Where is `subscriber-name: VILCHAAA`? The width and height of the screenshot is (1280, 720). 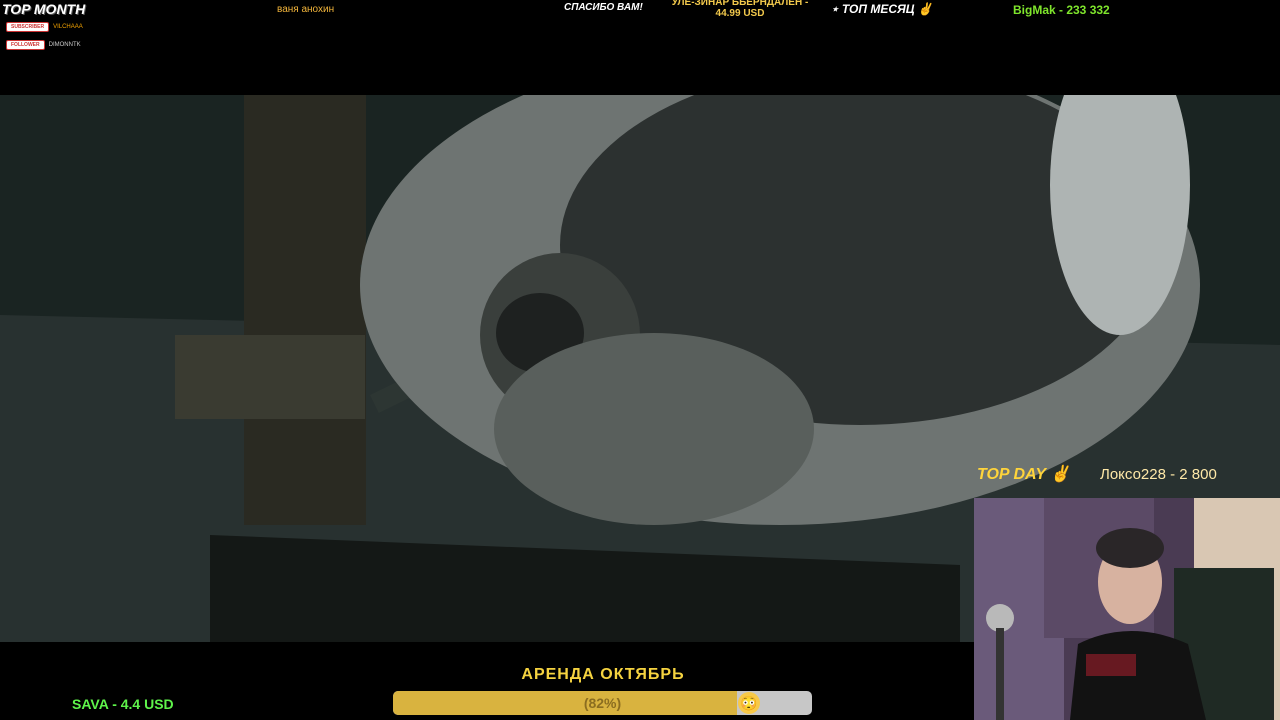
subscriber-name: VILCHAAA is located at coordinates (68, 27).